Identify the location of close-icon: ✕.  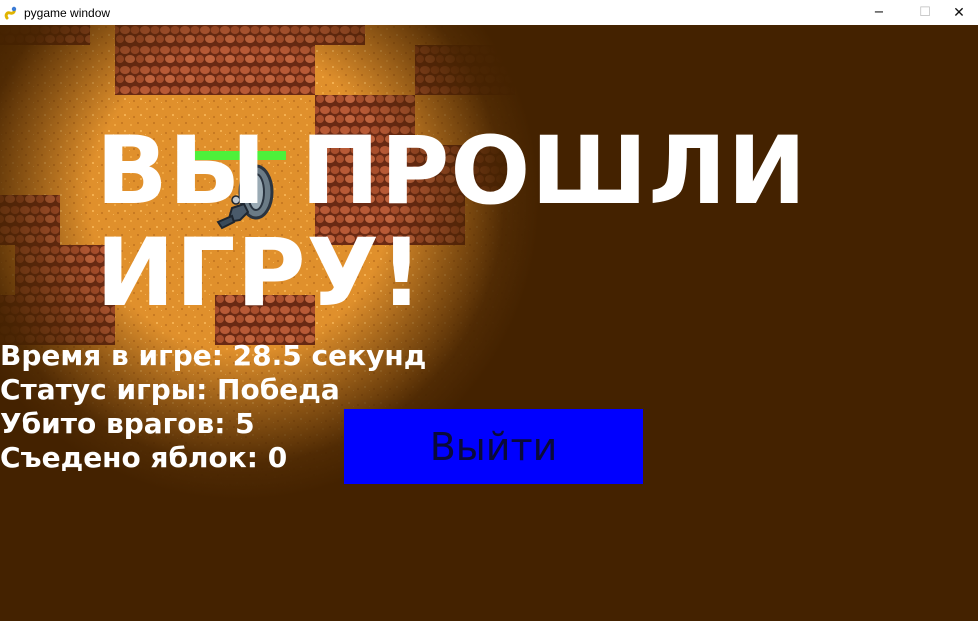
(959, 12).